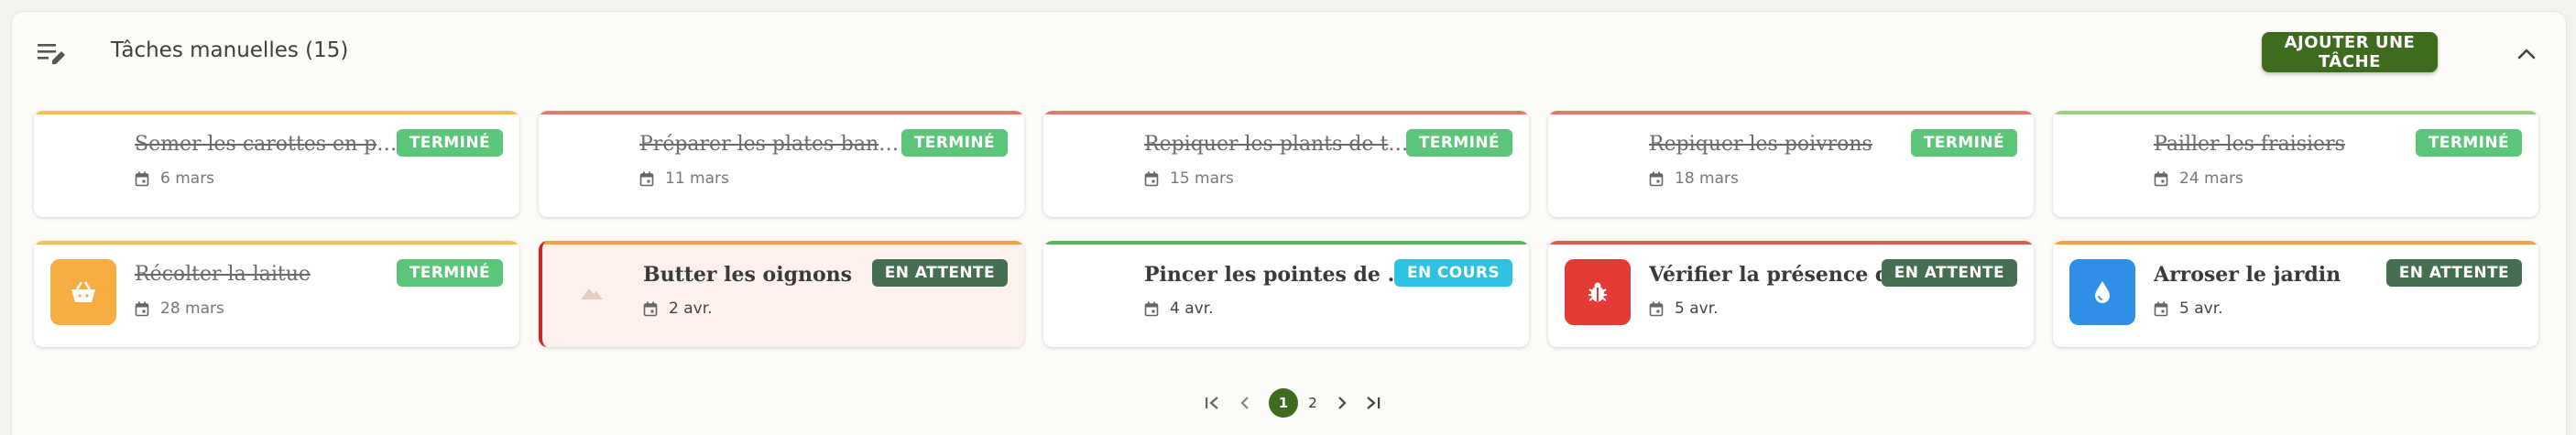  I want to click on task-name: Vérifier la présence de pucerons, so click(1782, 275).